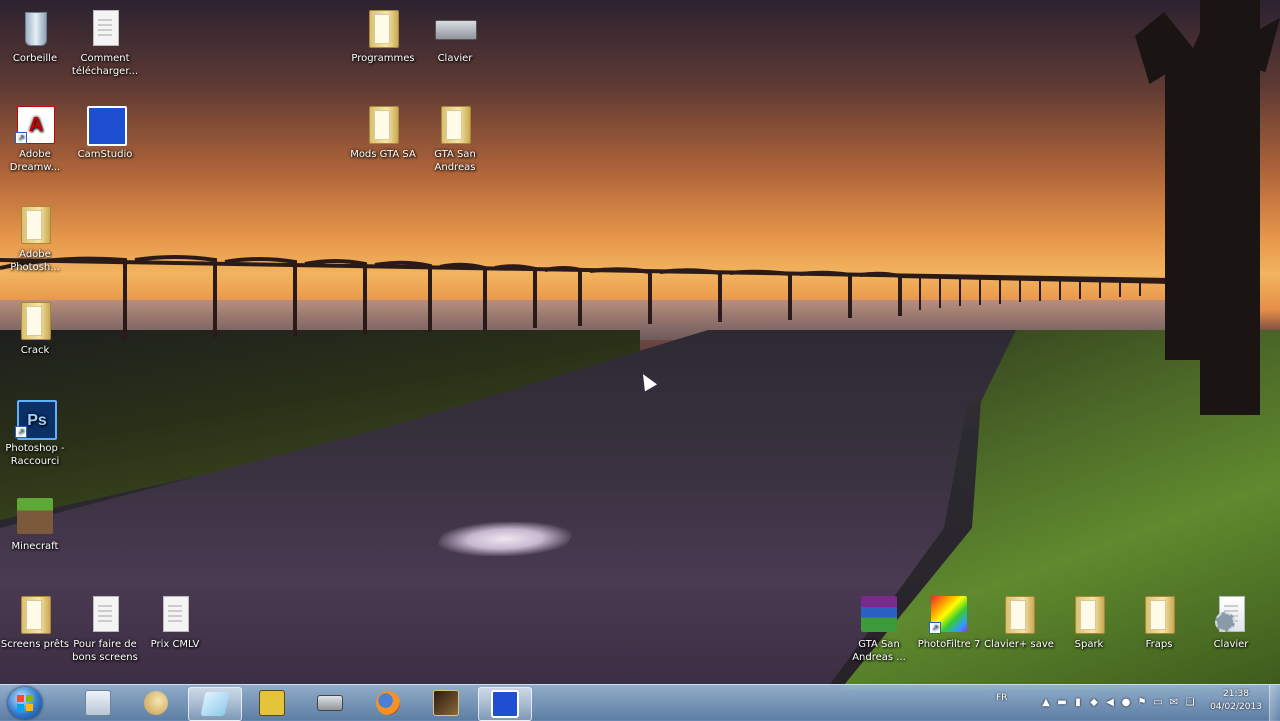  What do you see at coordinates (1174, 703) in the screenshot?
I see `chat-icon: ✉` at bounding box center [1174, 703].